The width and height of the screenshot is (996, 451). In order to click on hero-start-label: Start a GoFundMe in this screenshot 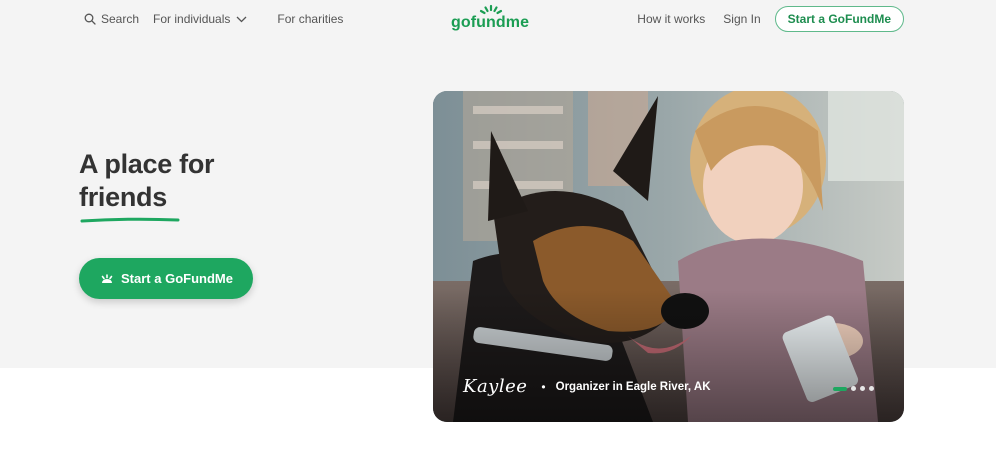, I will do `click(177, 278)`.